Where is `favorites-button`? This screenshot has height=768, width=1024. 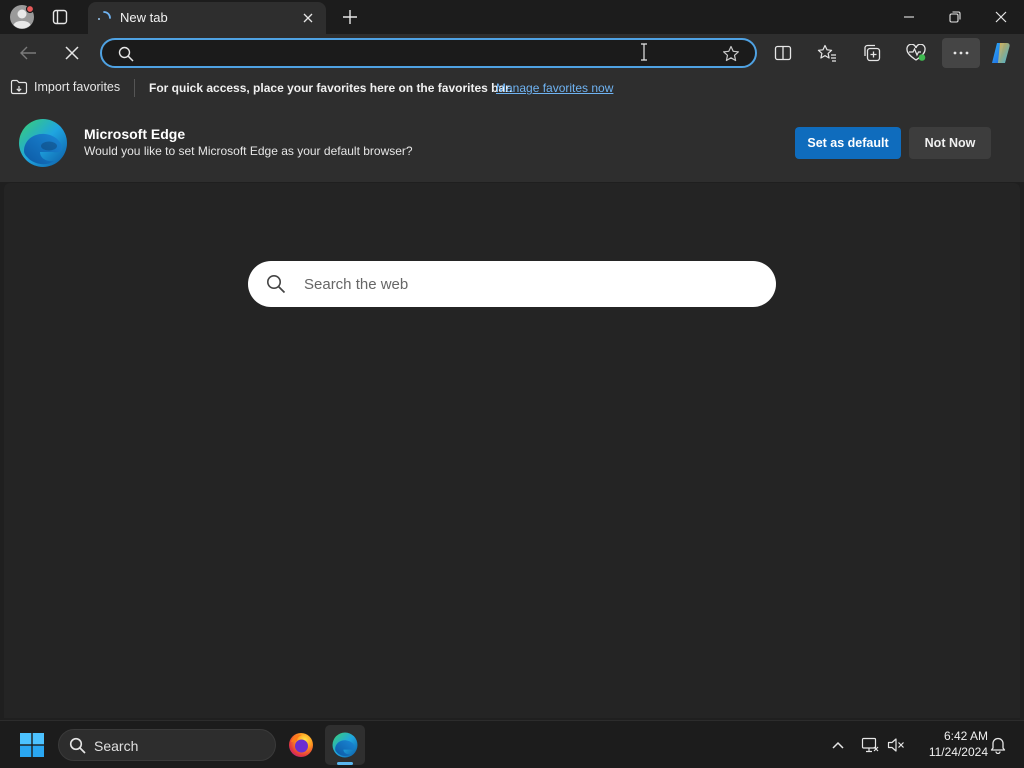
favorites-button is located at coordinates (827, 53).